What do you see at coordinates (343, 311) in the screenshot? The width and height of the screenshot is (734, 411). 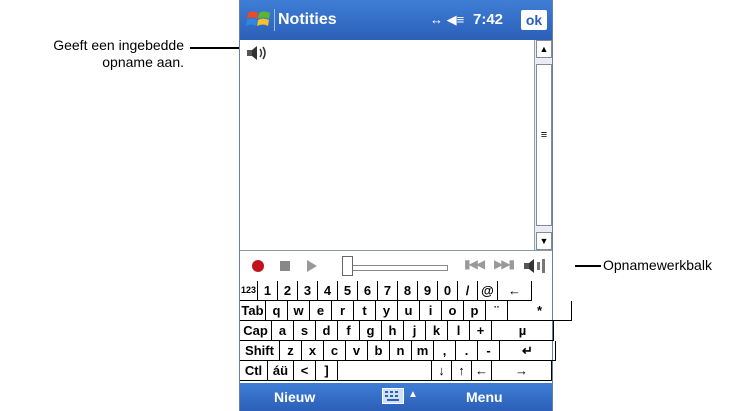 I see `key: r` at bounding box center [343, 311].